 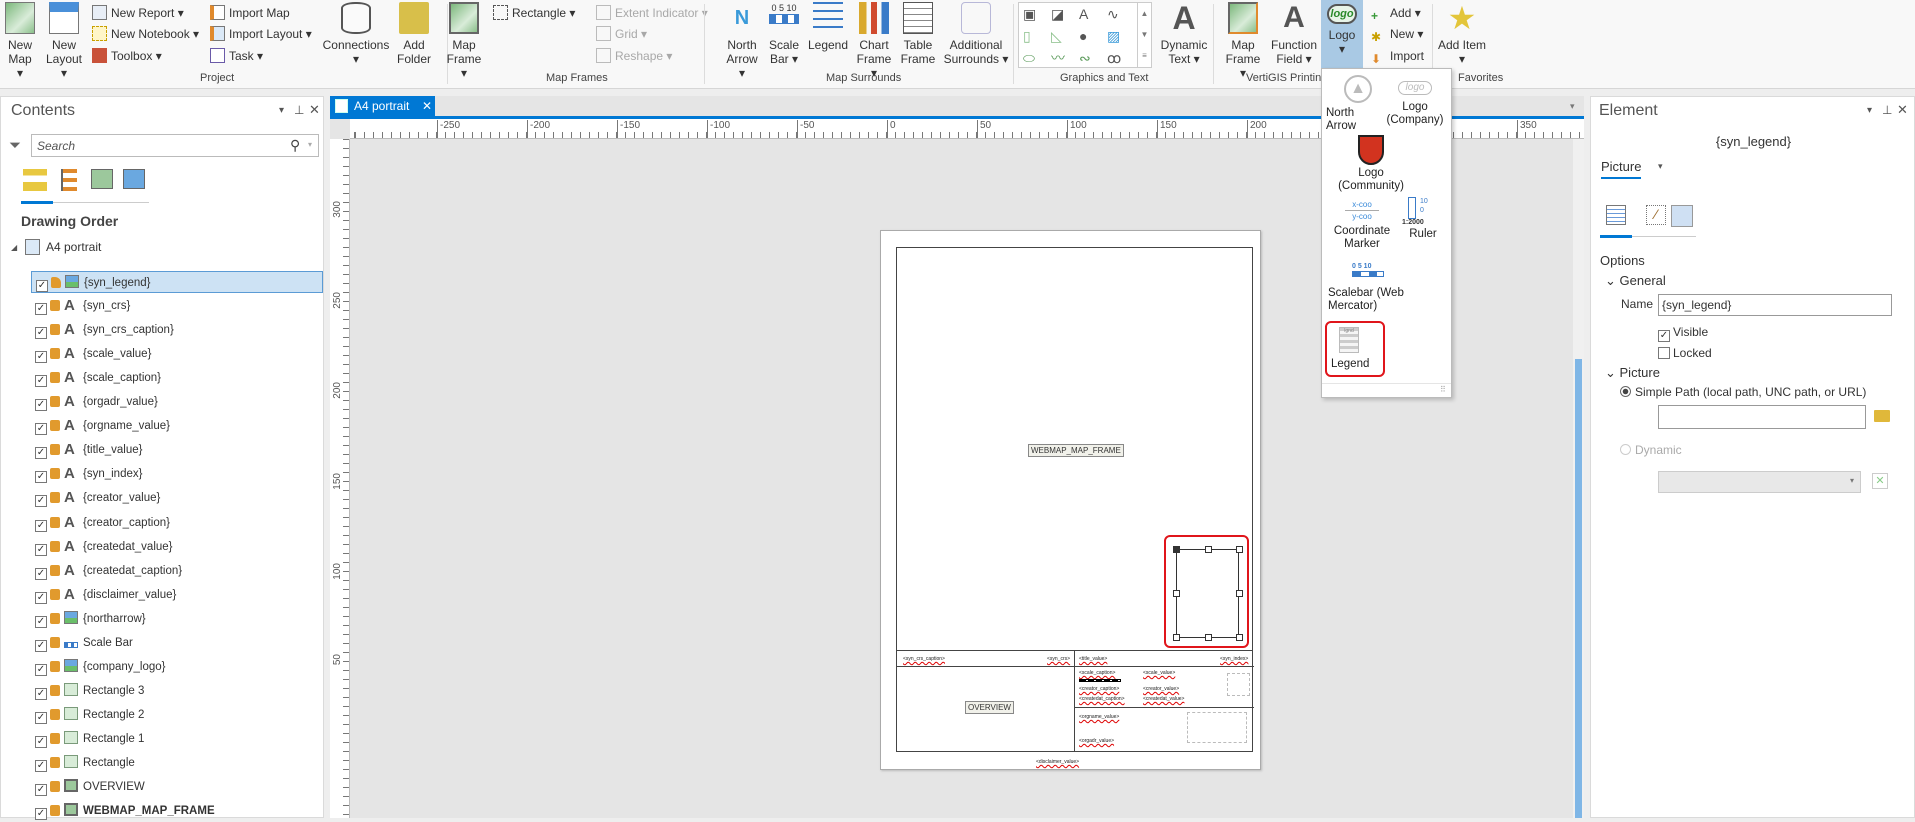 I want to click on filter-icon: ⏷, so click(x=15, y=145).